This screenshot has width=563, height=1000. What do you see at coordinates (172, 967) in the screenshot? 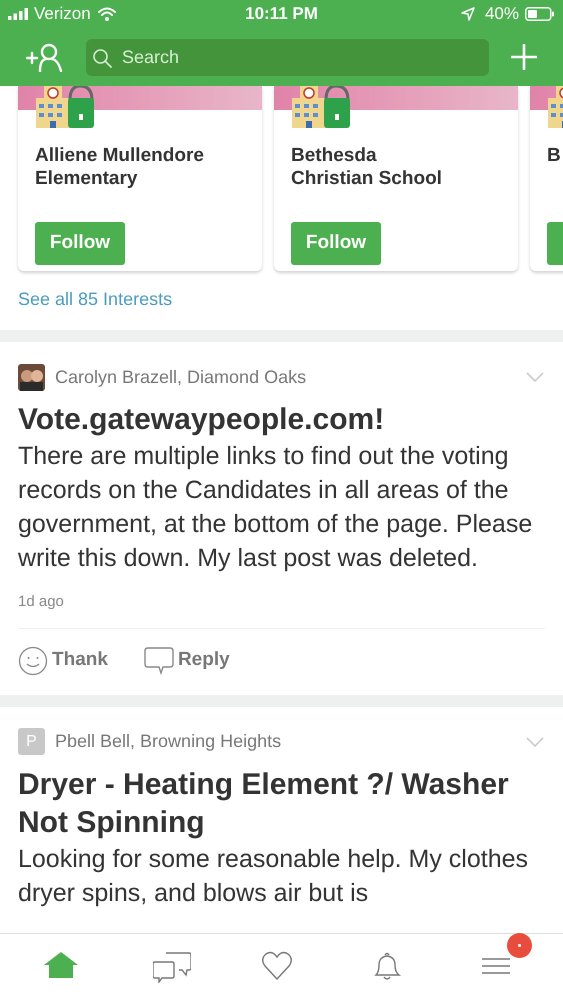
I see `chat-icon` at bounding box center [172, 967].